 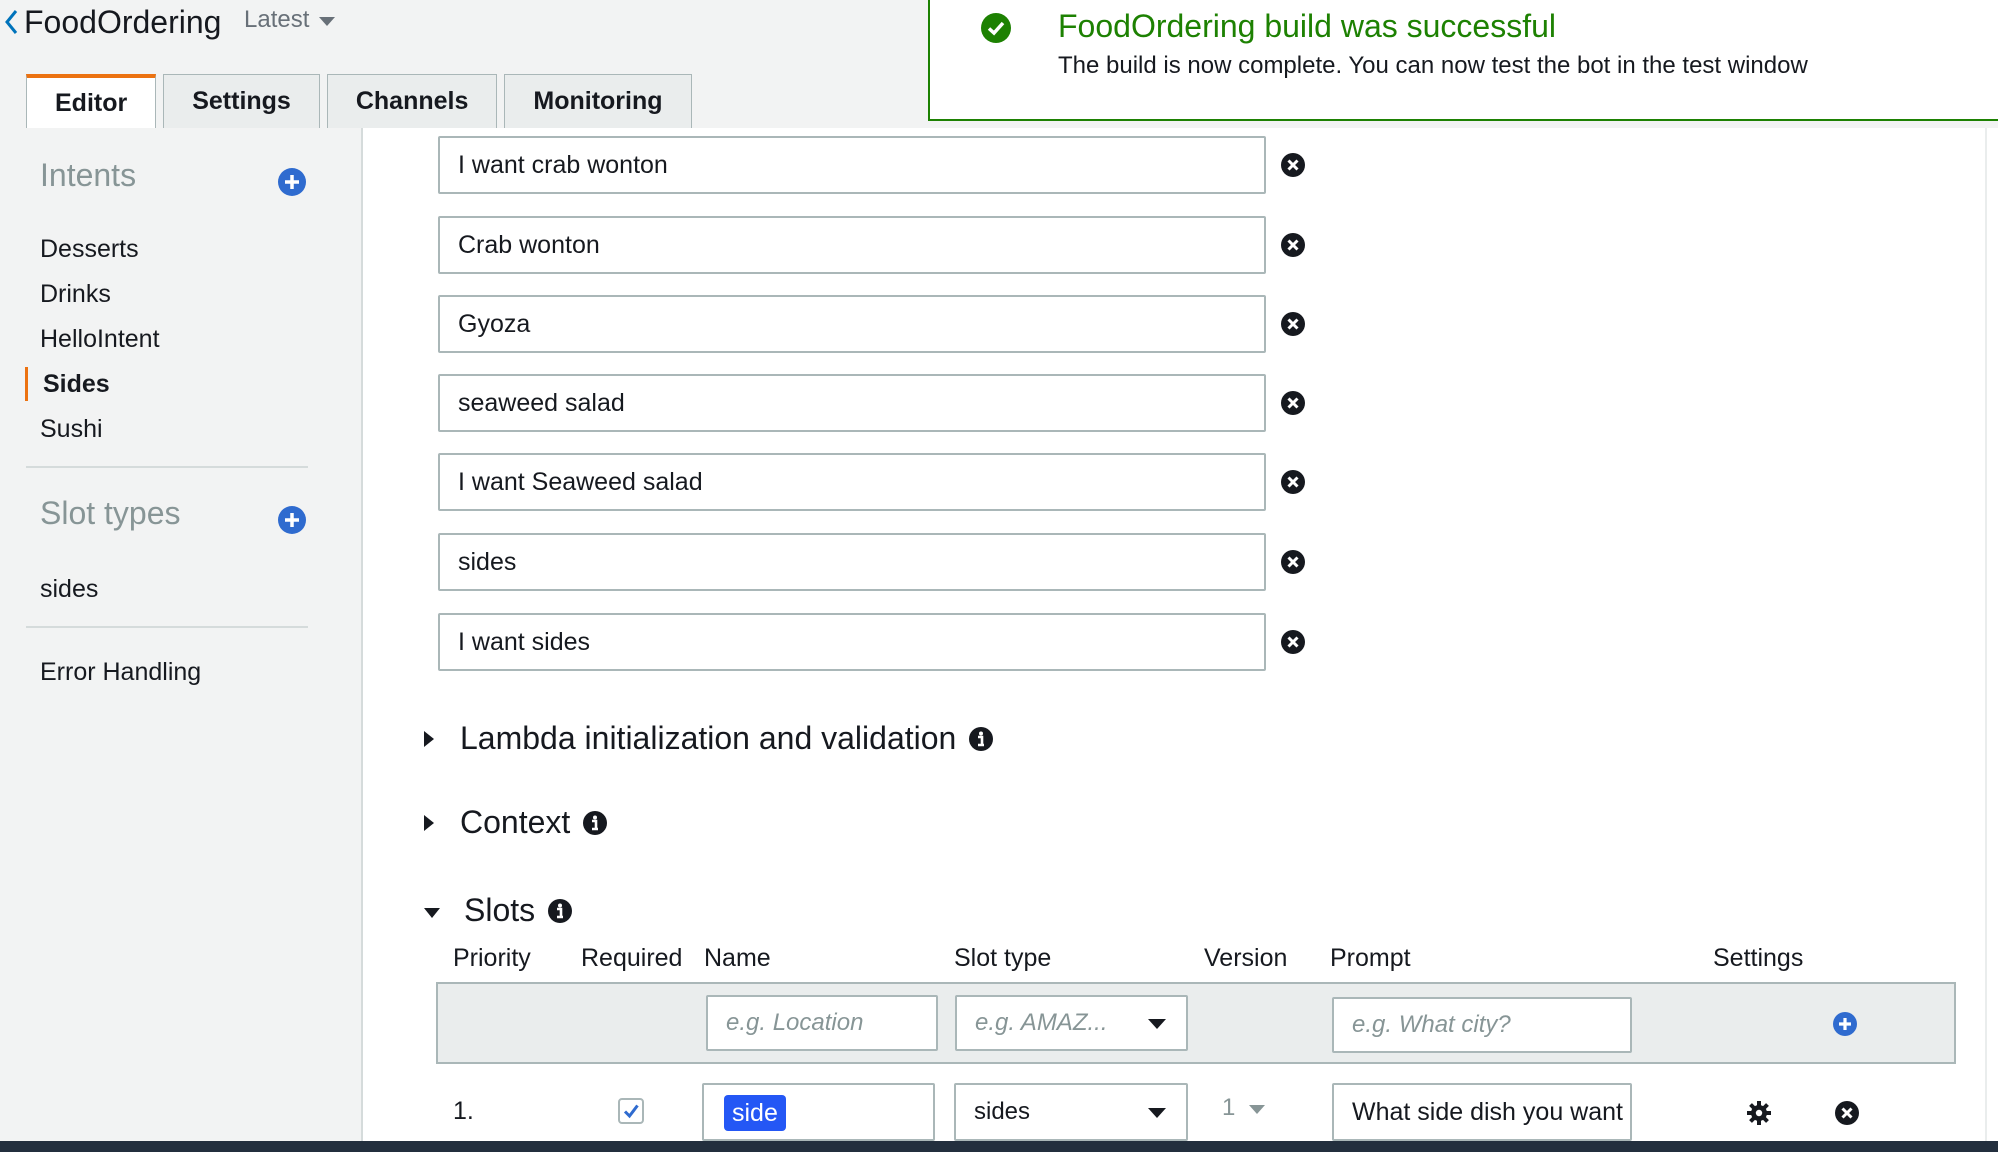 I want to click on new-slot-name-input, so click(x=822, y=1023).